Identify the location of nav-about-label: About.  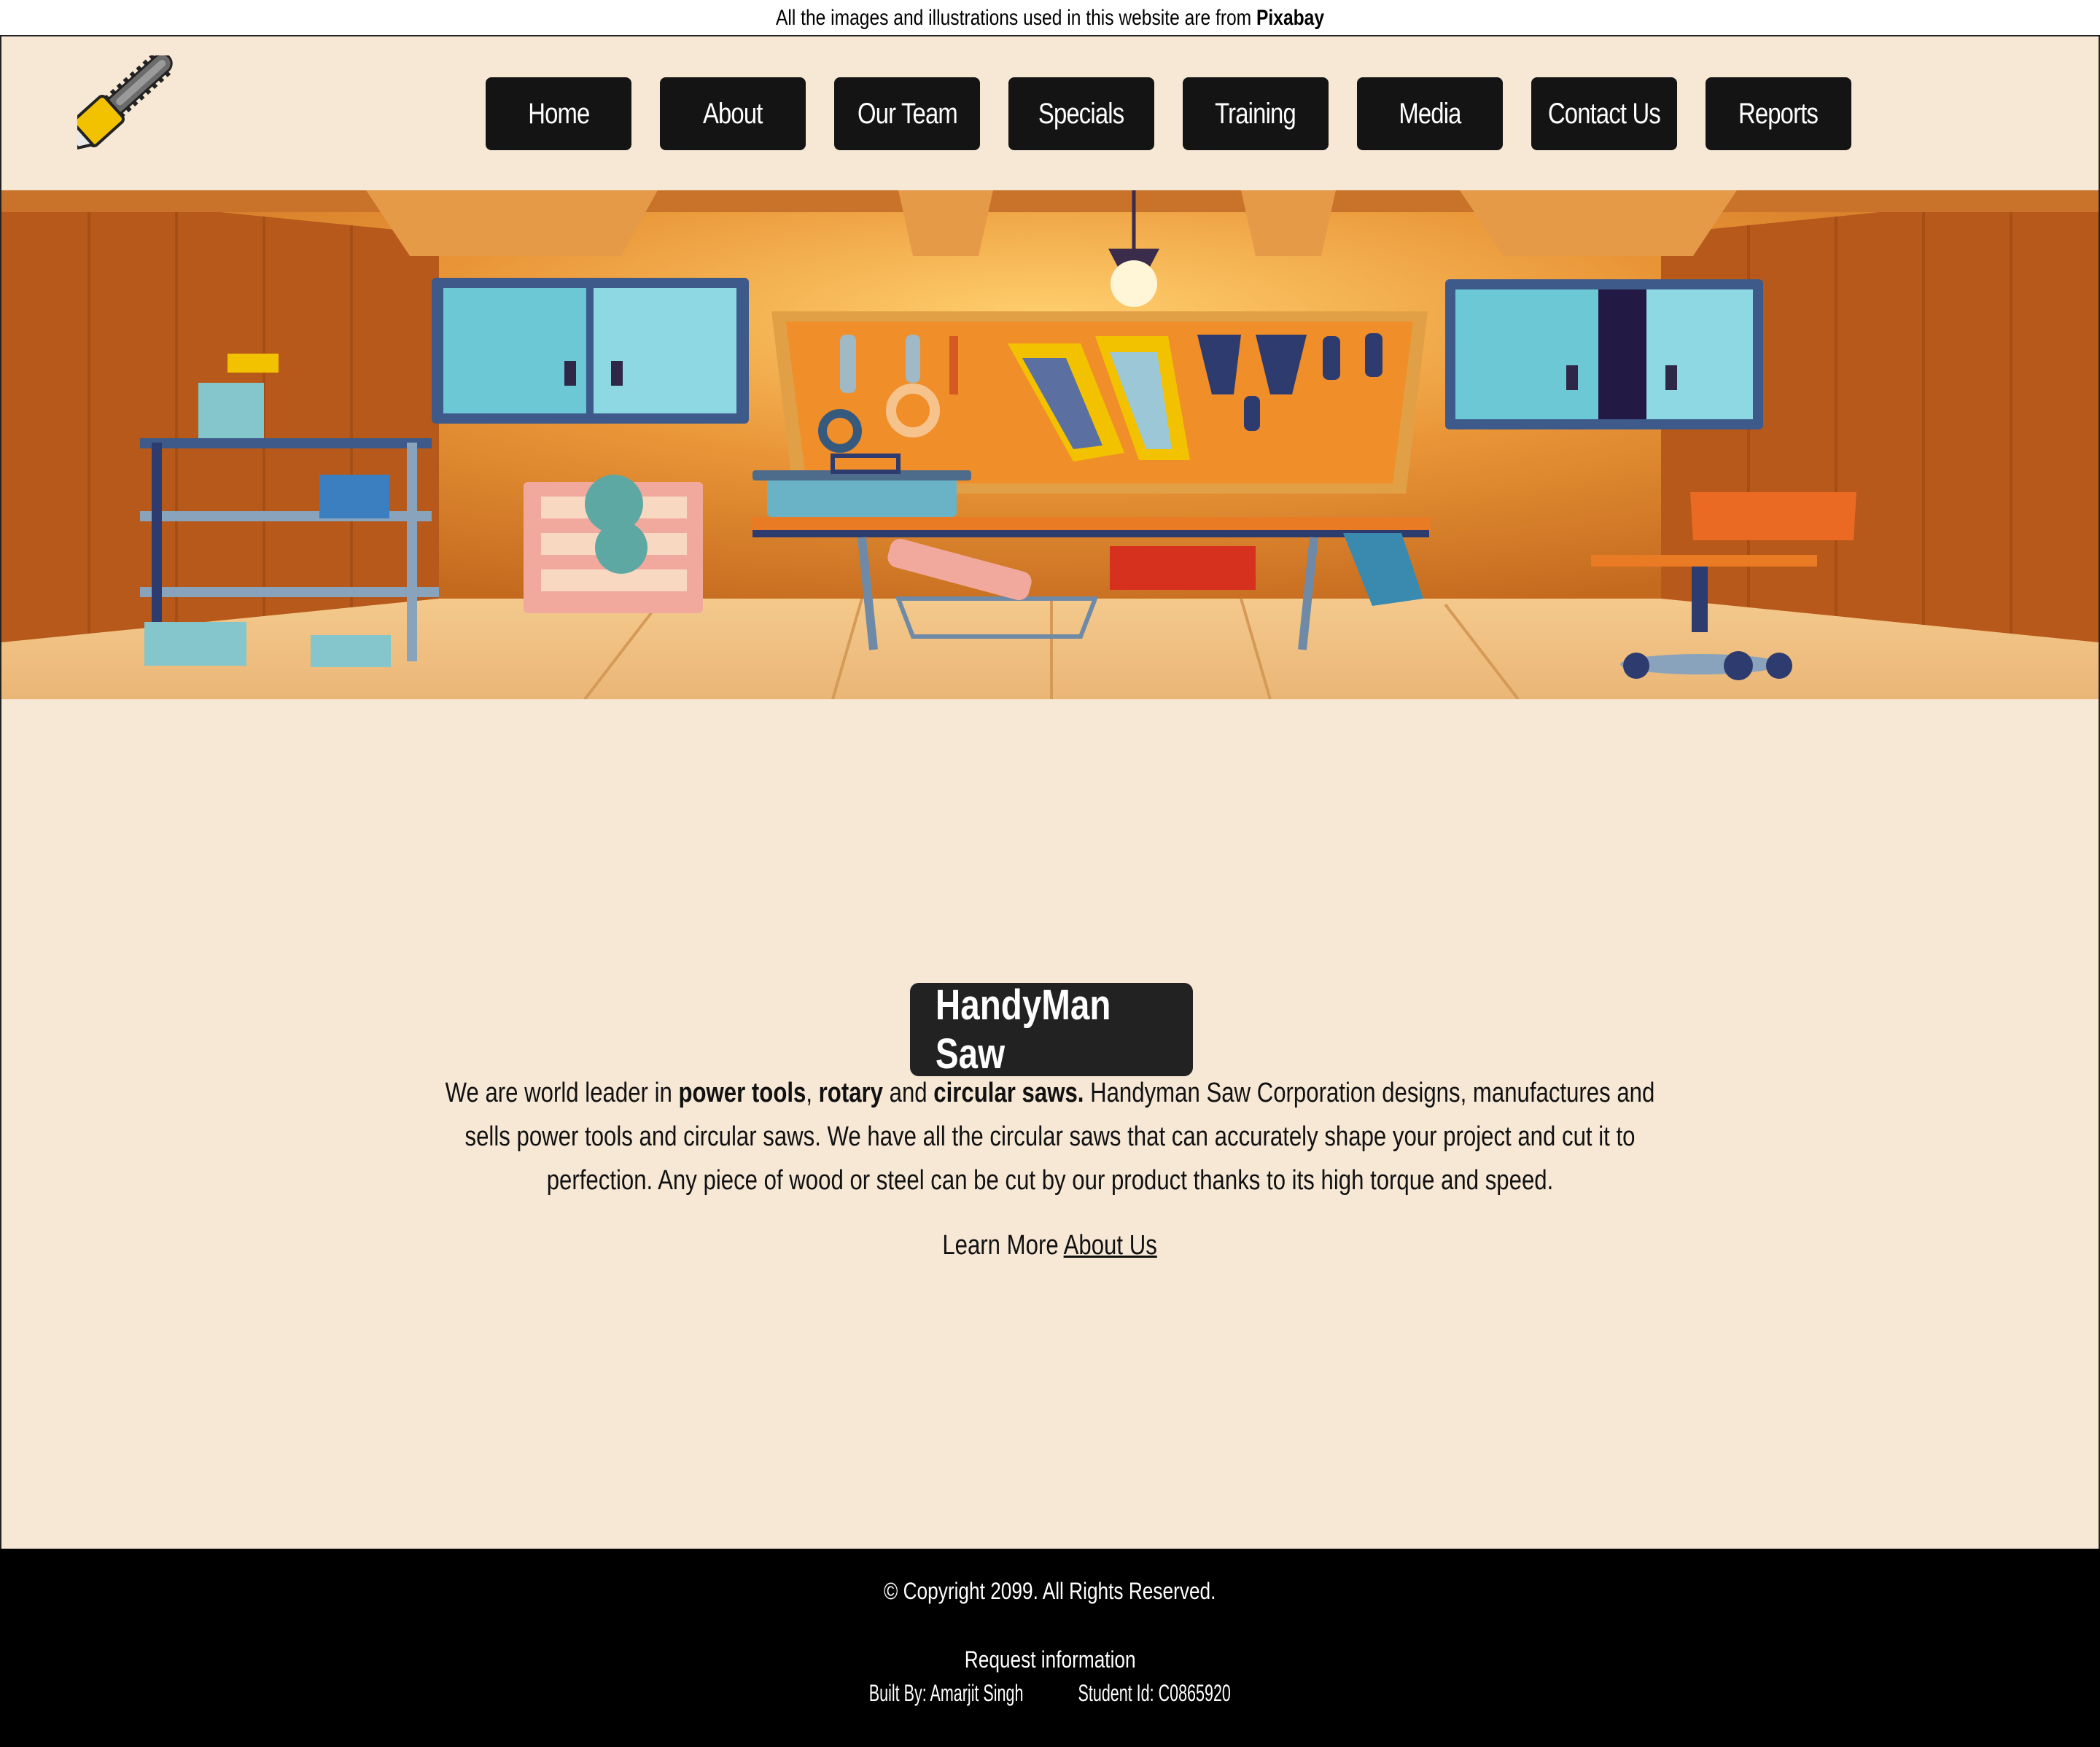
(733, 113).